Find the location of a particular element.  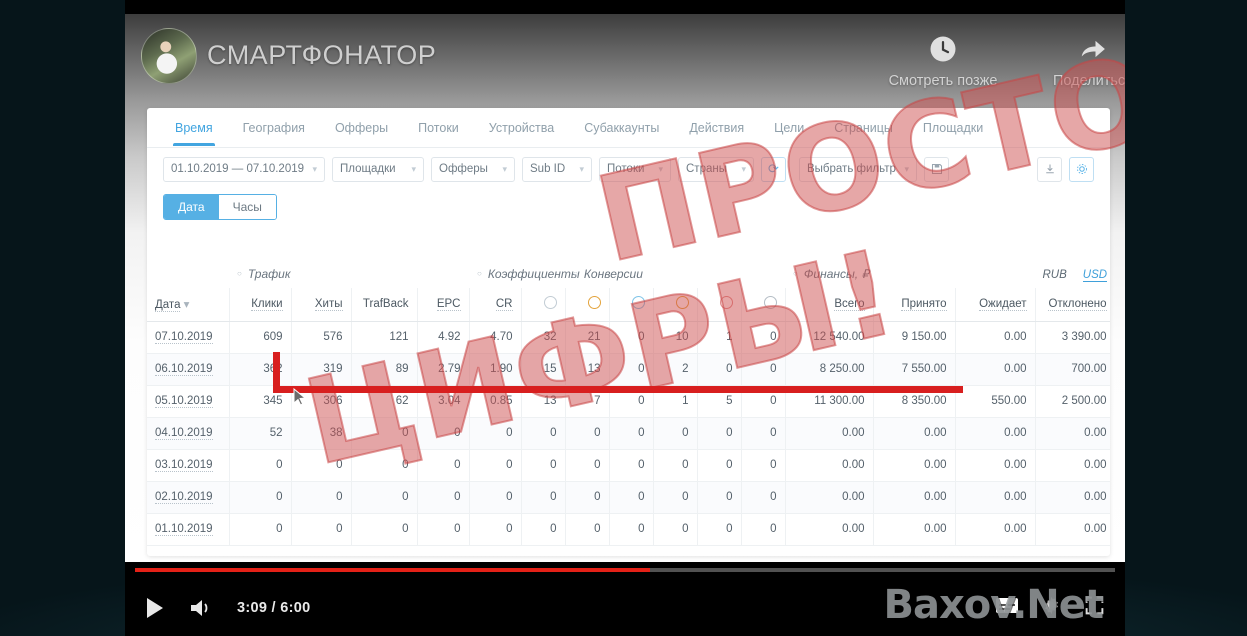

tab-offers: Офферы is located at coordinates (361, 127).